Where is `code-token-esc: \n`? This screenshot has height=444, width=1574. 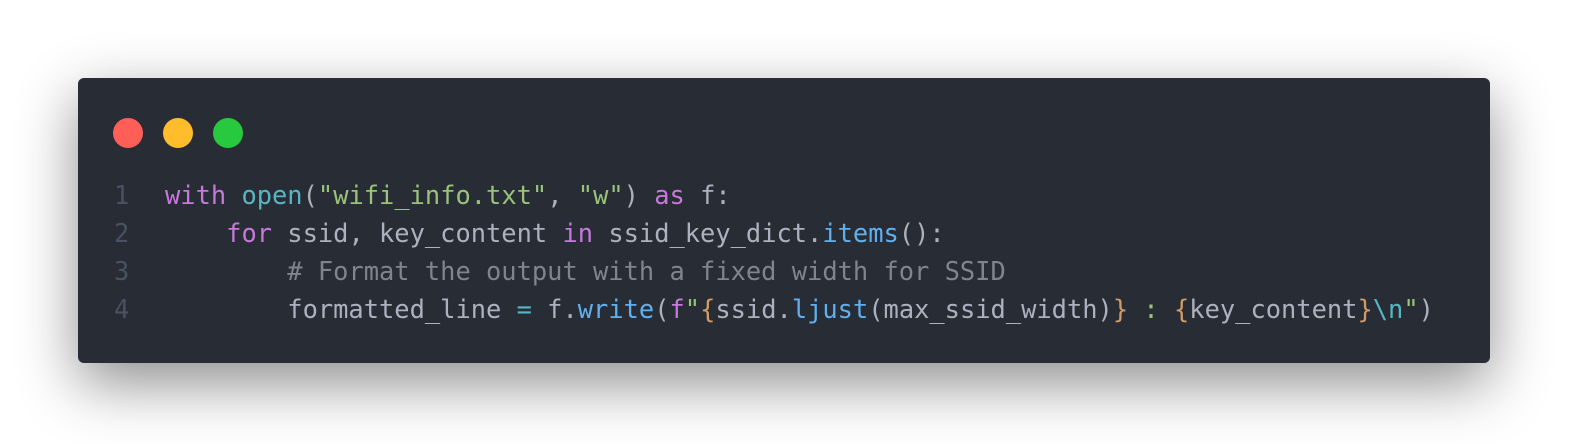
code-token-esc: \n is located at coordinates (1388, 309).